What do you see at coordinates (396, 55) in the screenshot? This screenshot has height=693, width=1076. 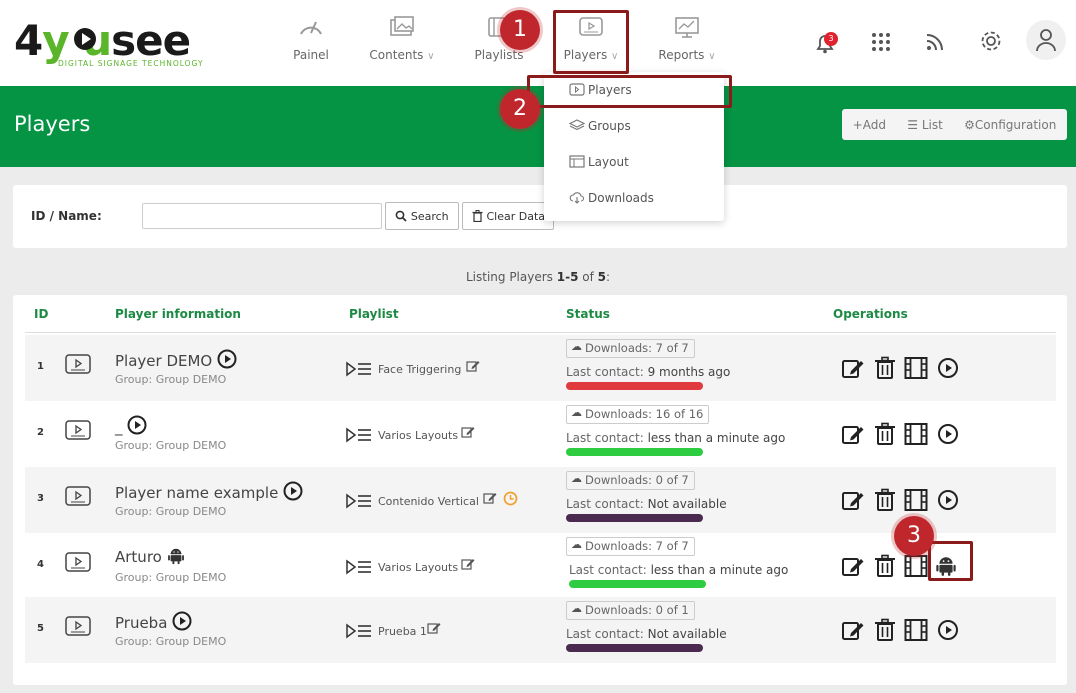 I see `nav-label: Contents` at bounding box center [396, 55].